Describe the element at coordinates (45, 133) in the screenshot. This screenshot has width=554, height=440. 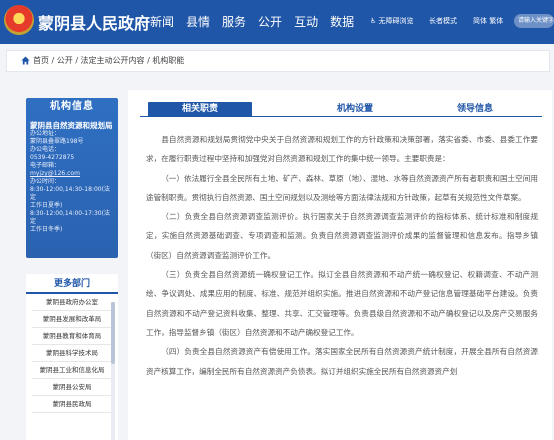
I see `address-label: 办公地址：` at that location.